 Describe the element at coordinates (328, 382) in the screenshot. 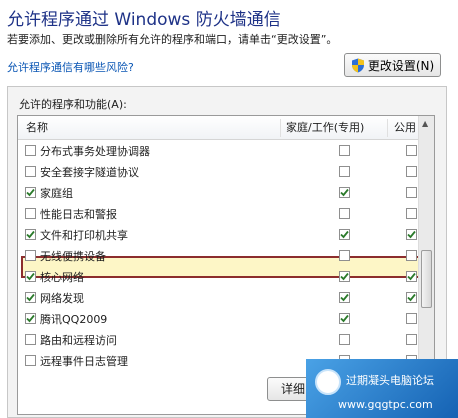

I see `watermark-logo-icon` at that location.